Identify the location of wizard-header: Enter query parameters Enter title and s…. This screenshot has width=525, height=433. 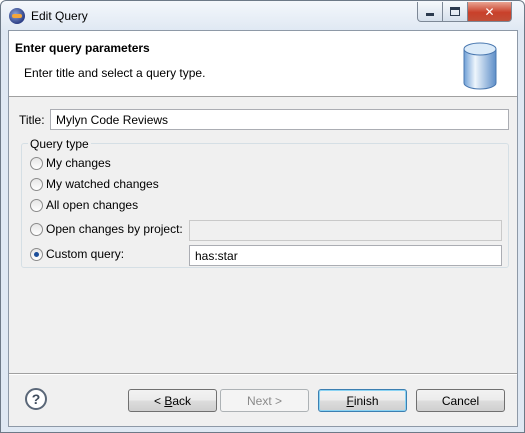
(263, 64).